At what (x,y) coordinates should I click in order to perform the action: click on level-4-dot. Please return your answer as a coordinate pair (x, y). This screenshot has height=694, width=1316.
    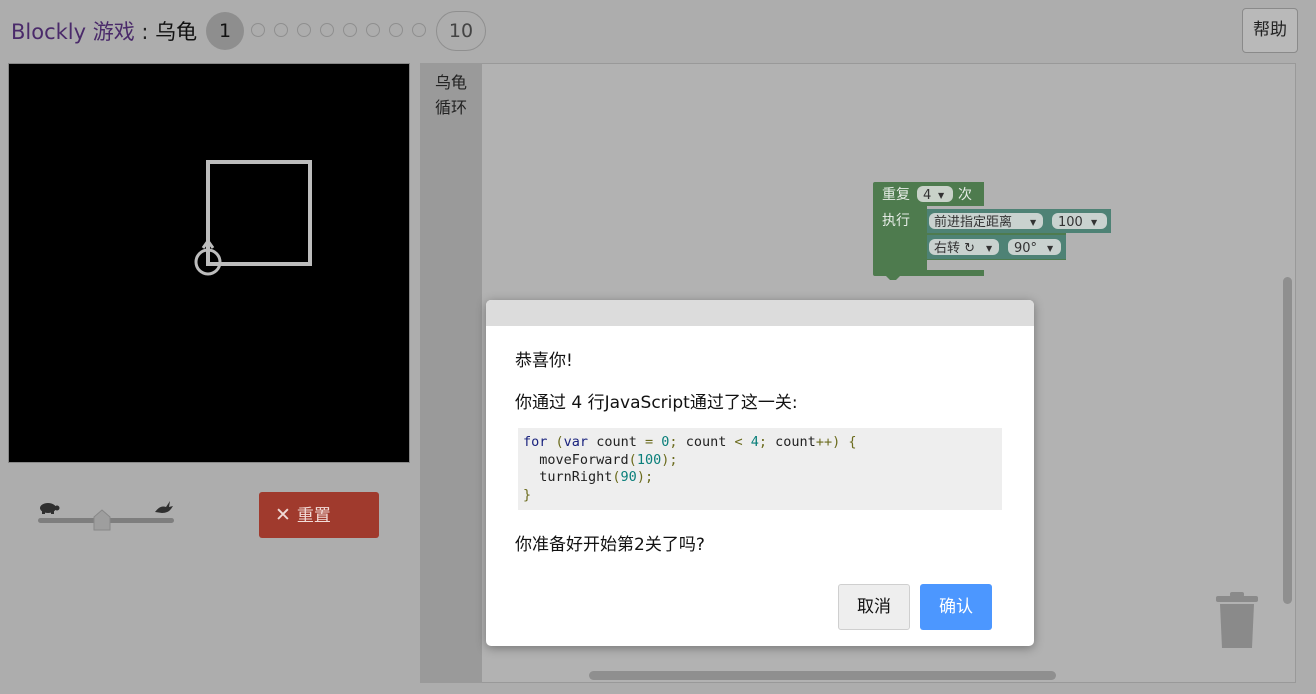
    Looking at the image, I should click on (304, 30).